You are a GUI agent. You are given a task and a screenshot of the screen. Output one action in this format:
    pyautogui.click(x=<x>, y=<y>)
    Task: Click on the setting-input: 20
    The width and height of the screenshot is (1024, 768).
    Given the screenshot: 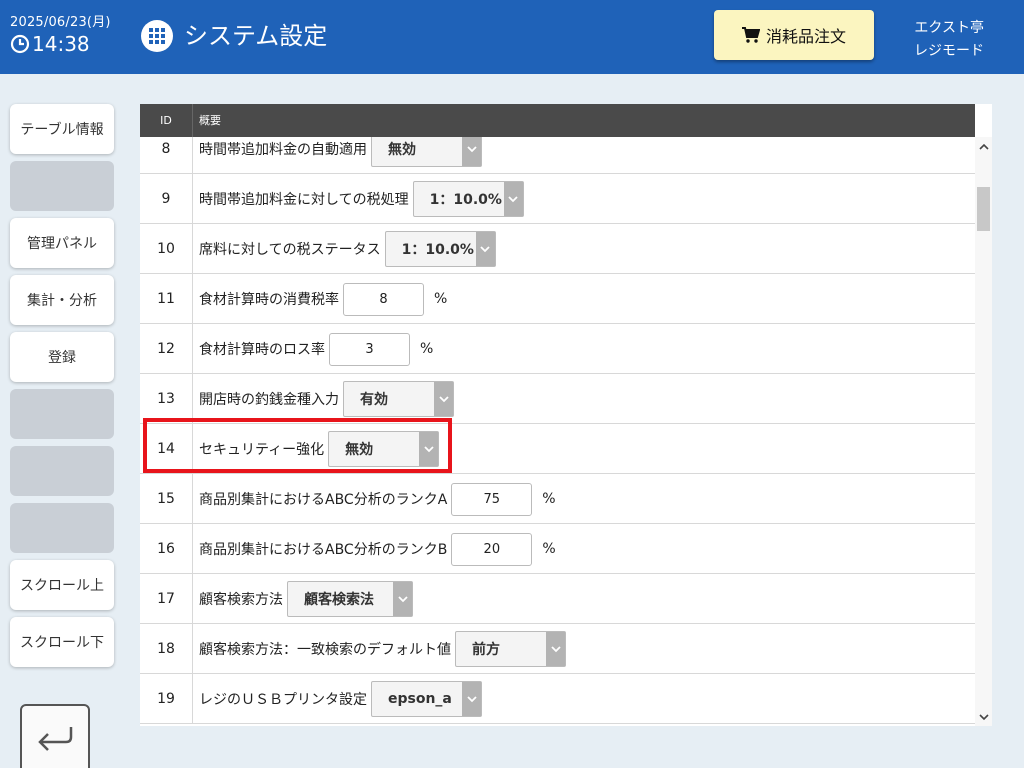 What is the action you would take?
    pyautogui.click(x=492, y=549)
    